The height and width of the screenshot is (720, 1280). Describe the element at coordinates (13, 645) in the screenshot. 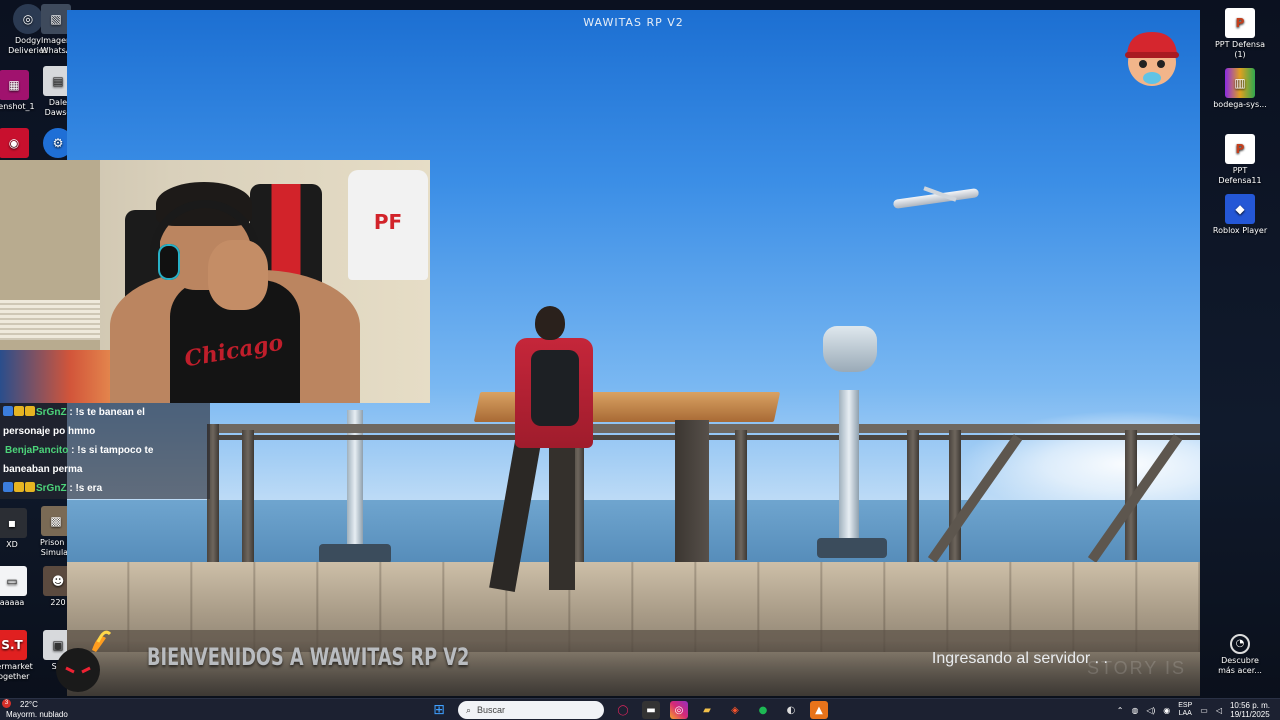

I see `supermarket-icon: S.T` at that location.